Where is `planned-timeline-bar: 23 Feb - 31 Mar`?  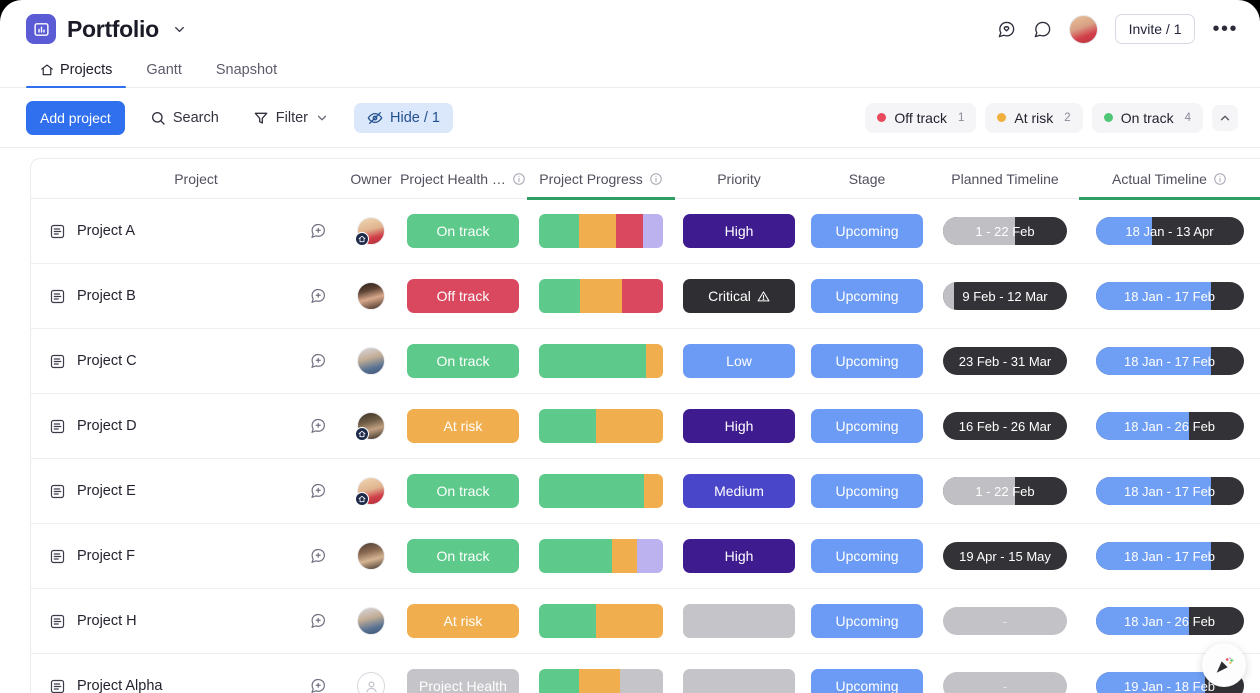
planned-timeline-bar: 23 Feb - 31 Mar is located at coordinates (1005, 361).